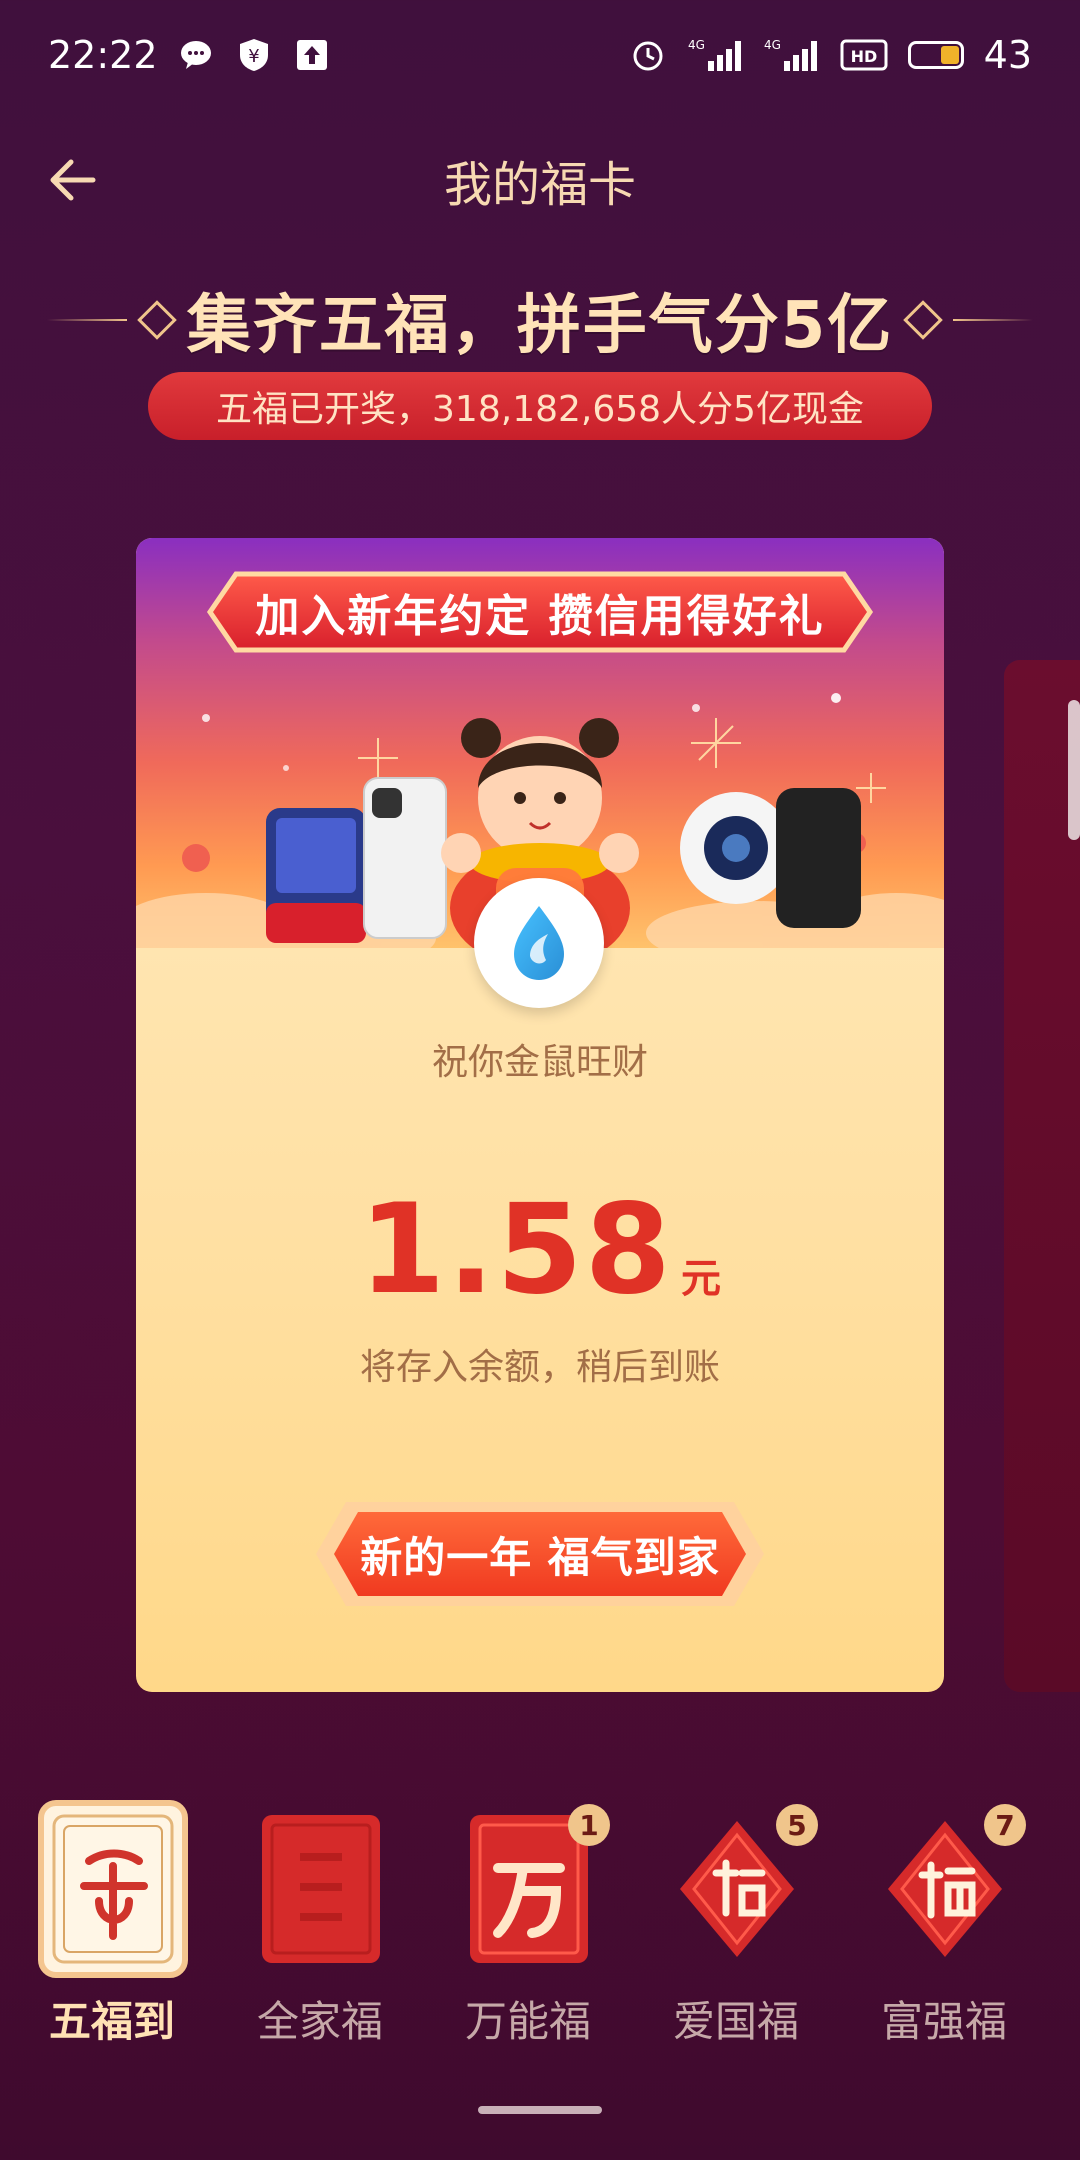 This screenshot has height=2160, width=1080. What do you see at coordinates (528, 1918) in the screenshot?
I see `fu-card-item-wannengfu: 1 万能福` at bounding box center [528, 1918].